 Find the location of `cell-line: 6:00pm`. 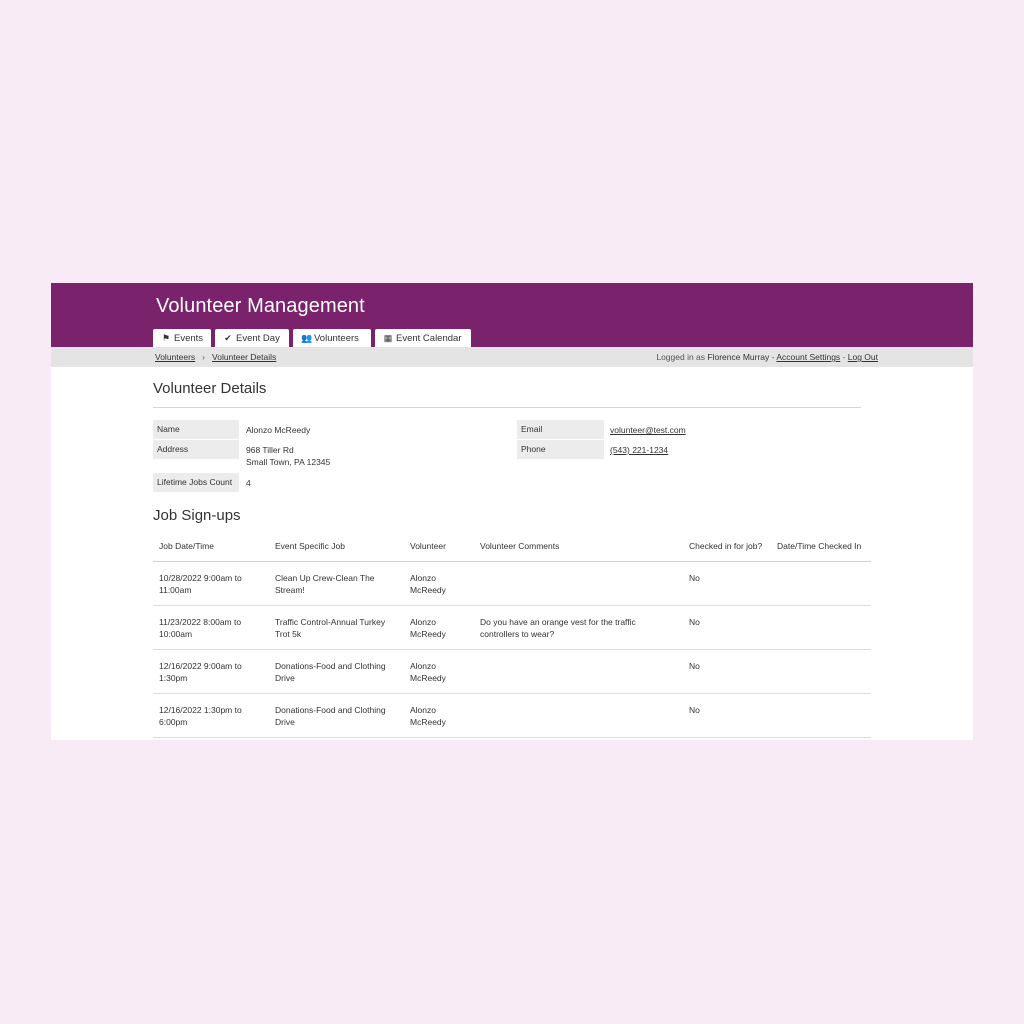

cell-line: 6:00pm is located at coordinates (173, 722).